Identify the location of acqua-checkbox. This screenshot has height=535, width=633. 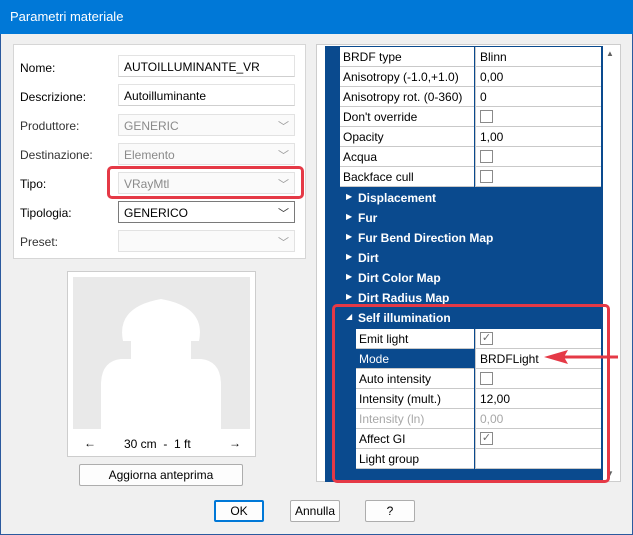
(486, 156).